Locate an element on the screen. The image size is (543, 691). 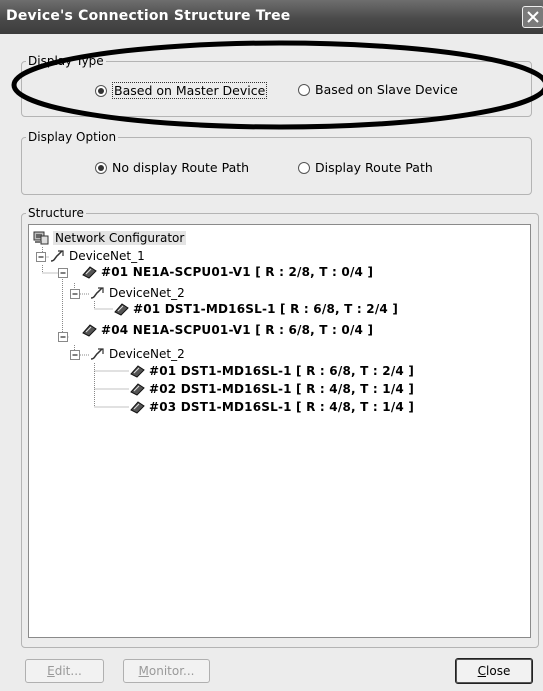
display-type-legend: Display Type is located at coordinates (66, 61).